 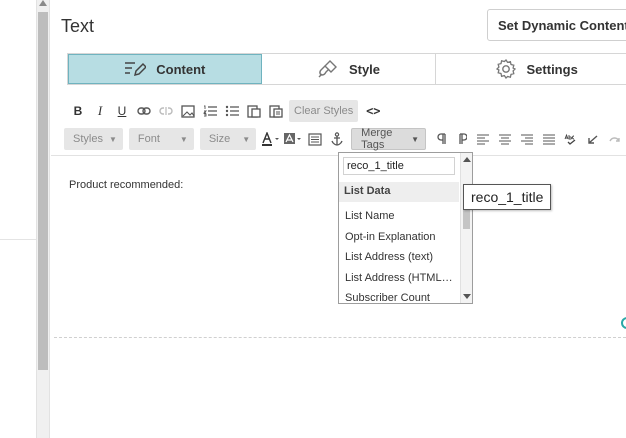 I want to click on tab-style-label: Style, so click(x=364, y=69).